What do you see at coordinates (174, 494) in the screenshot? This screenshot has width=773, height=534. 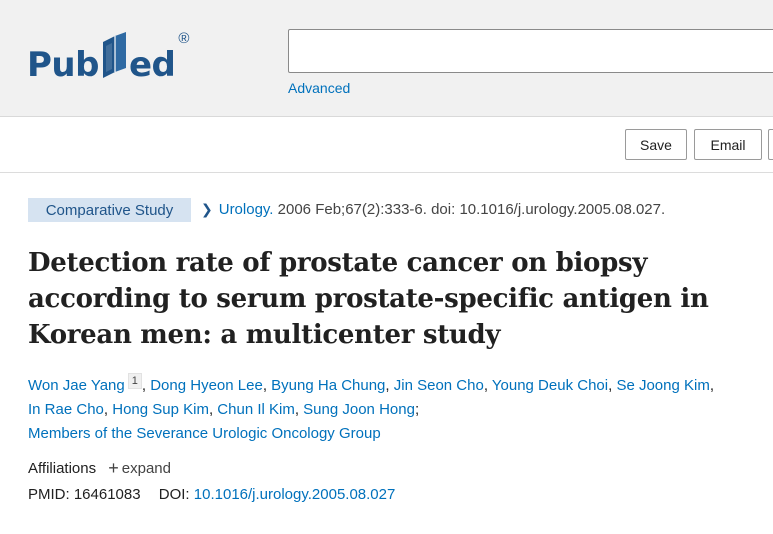 I see `doi-label: DOI:` at bounding box center [174, 494].